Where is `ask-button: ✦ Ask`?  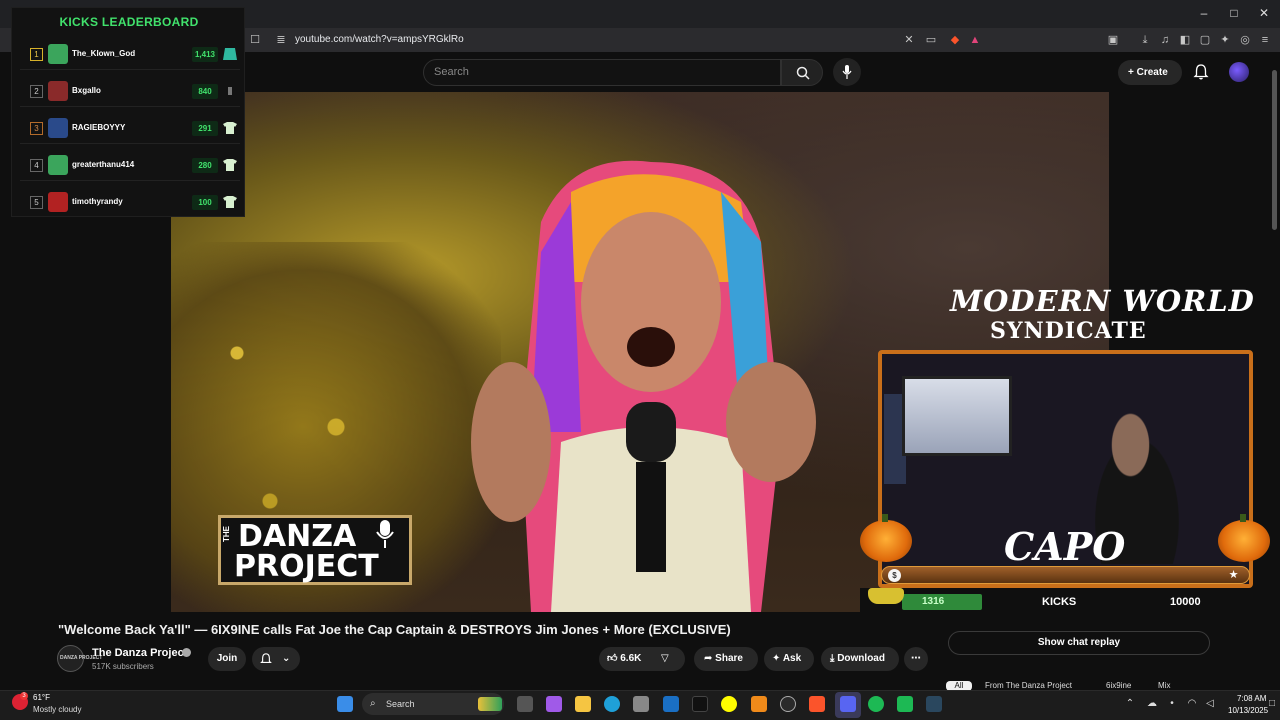
ask-button: ✦ Ask is located at coordinates (789, 659).